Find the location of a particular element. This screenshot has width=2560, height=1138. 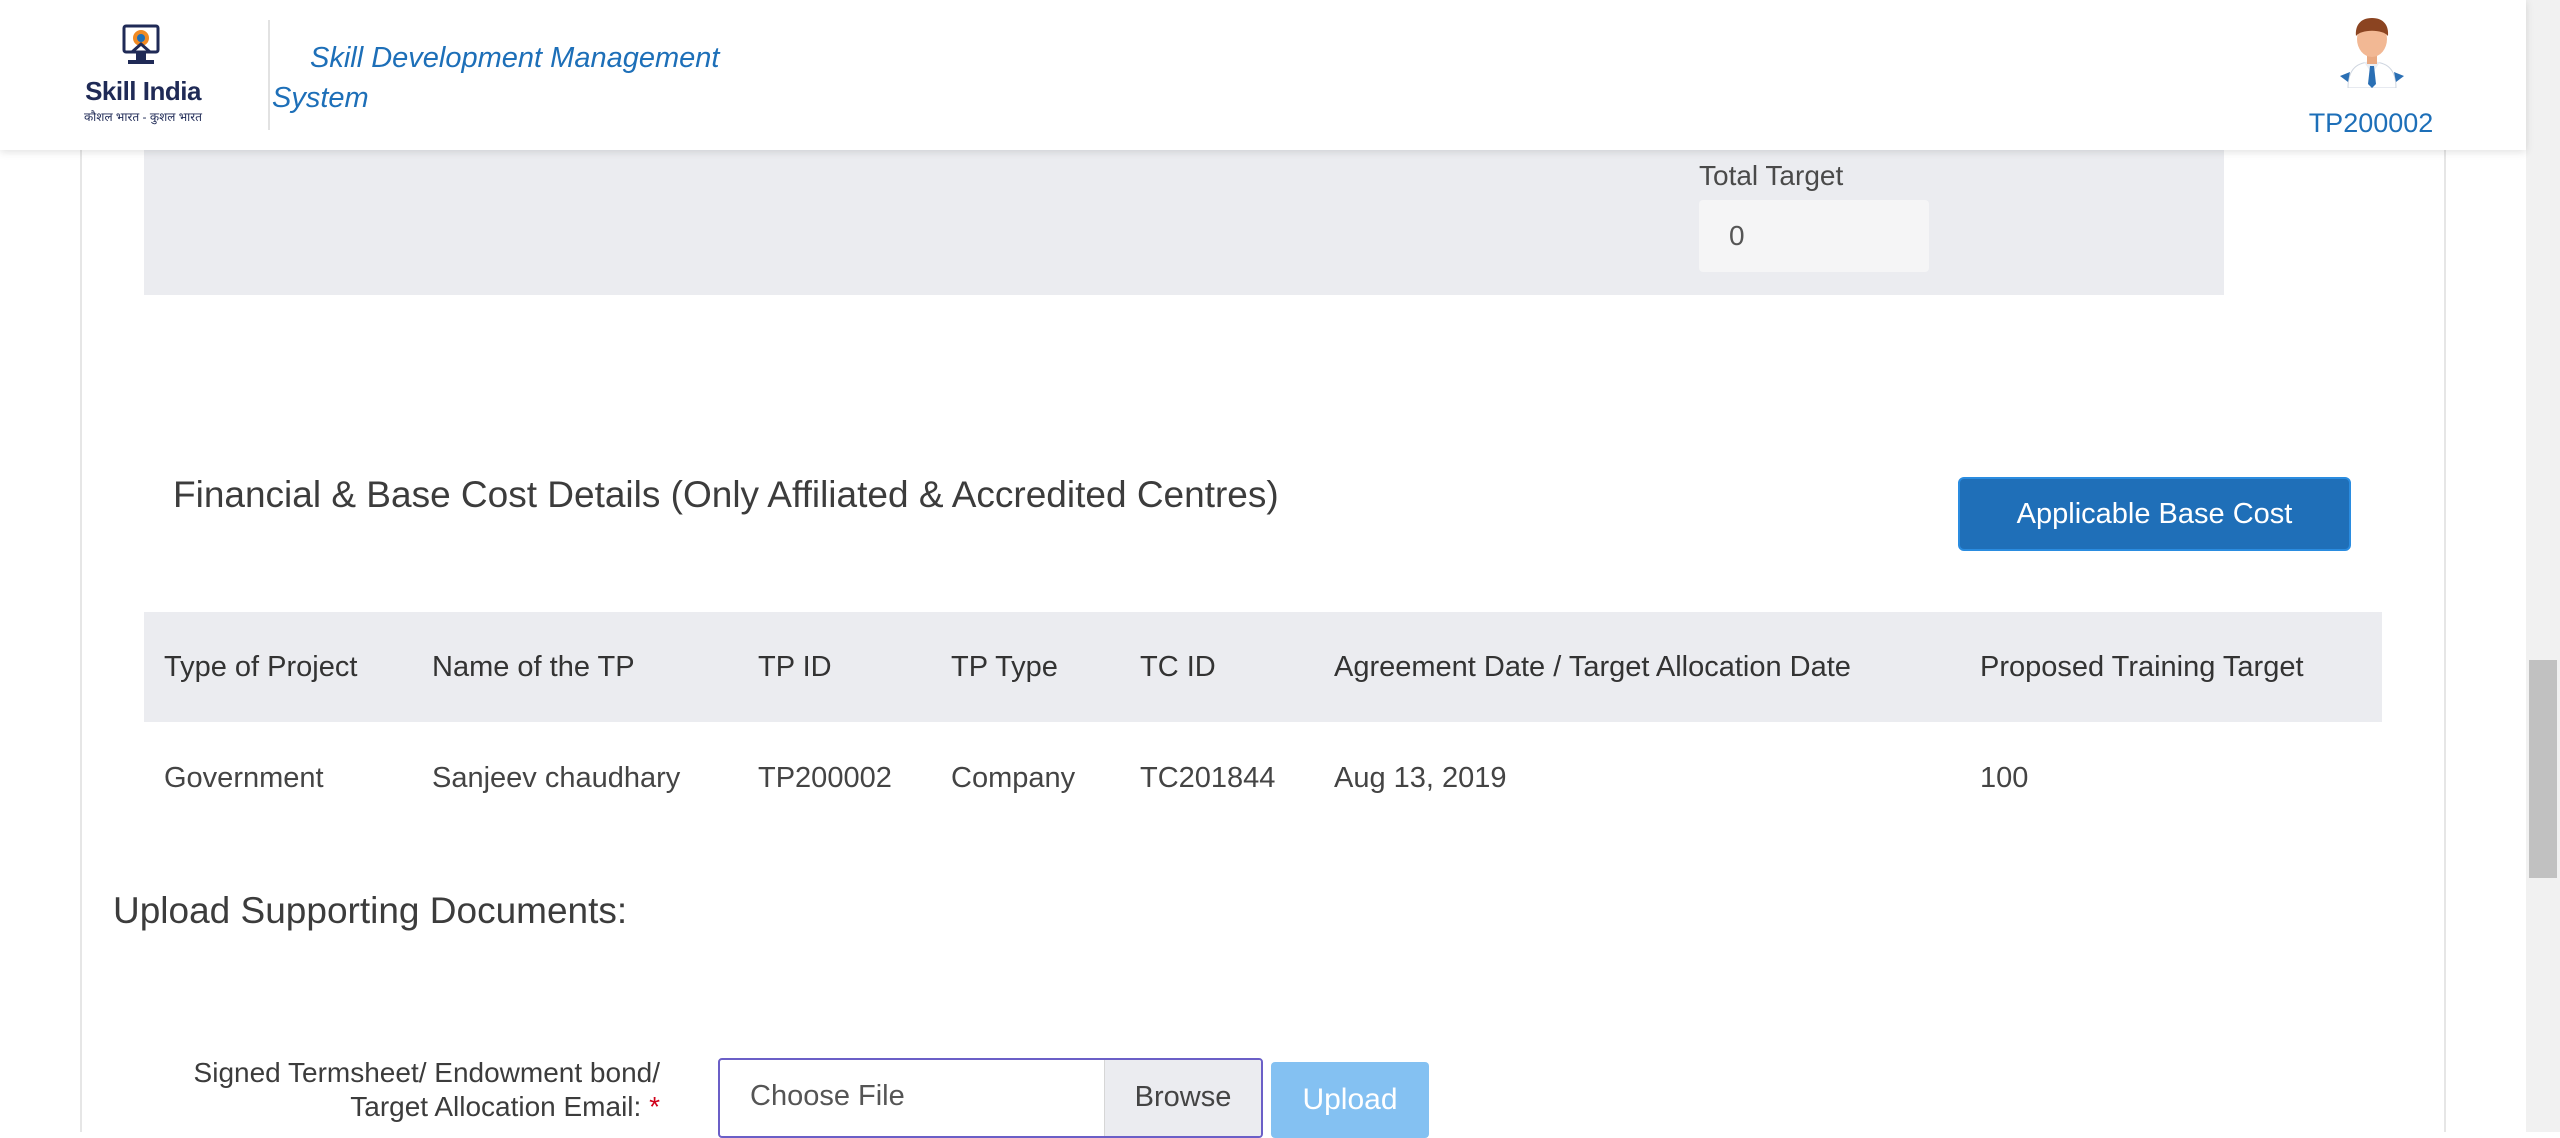

app-title: Skill Development Management System is located at coordinates (496, 78).